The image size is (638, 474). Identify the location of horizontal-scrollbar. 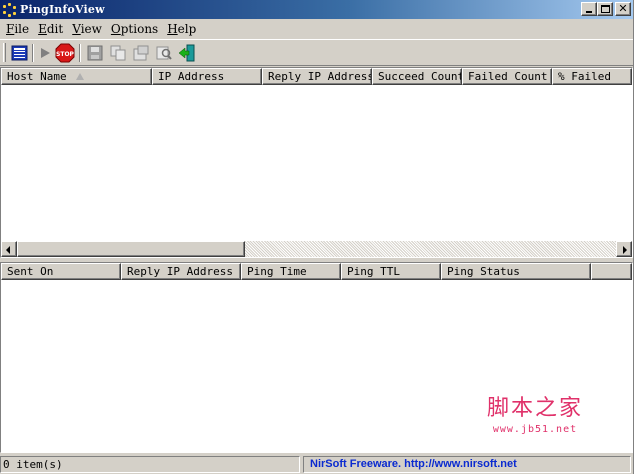
(316, 249).